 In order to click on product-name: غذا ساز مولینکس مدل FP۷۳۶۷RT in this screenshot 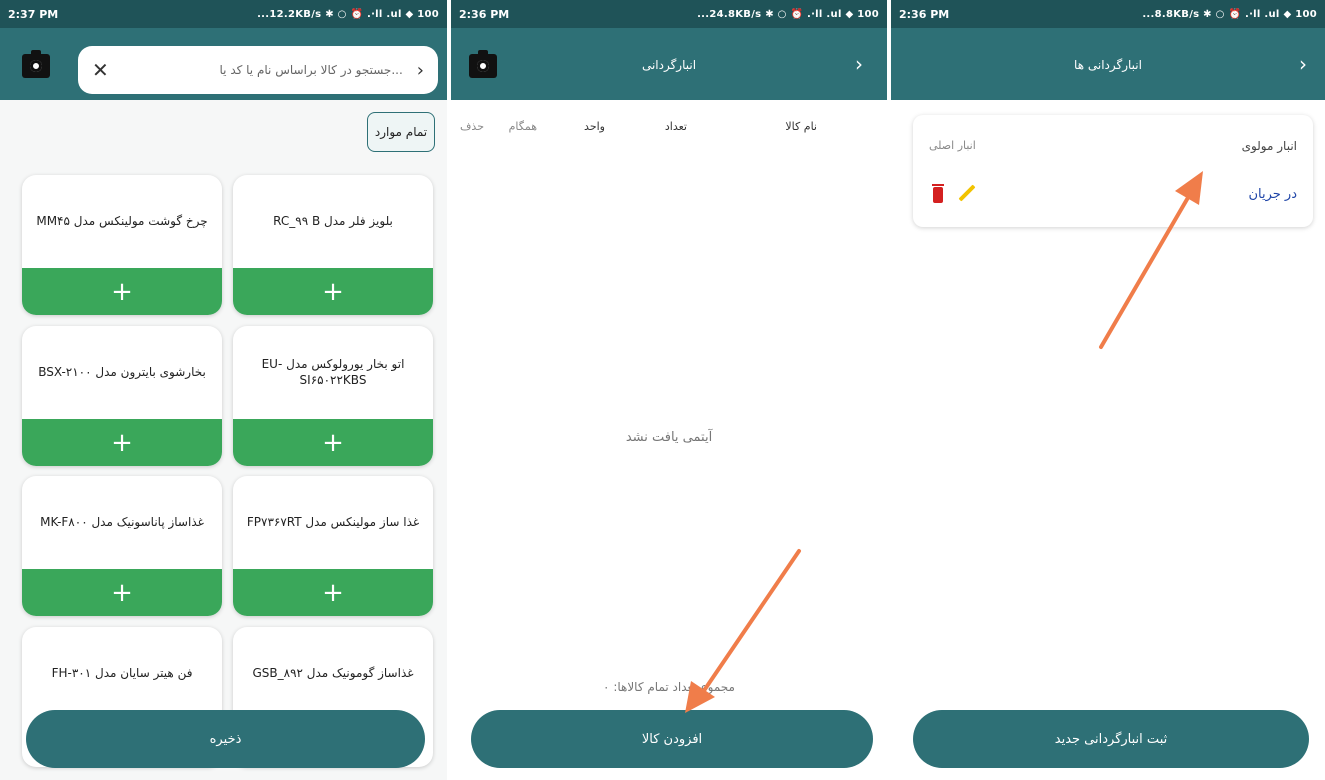, I will do `click(333, 521)`.